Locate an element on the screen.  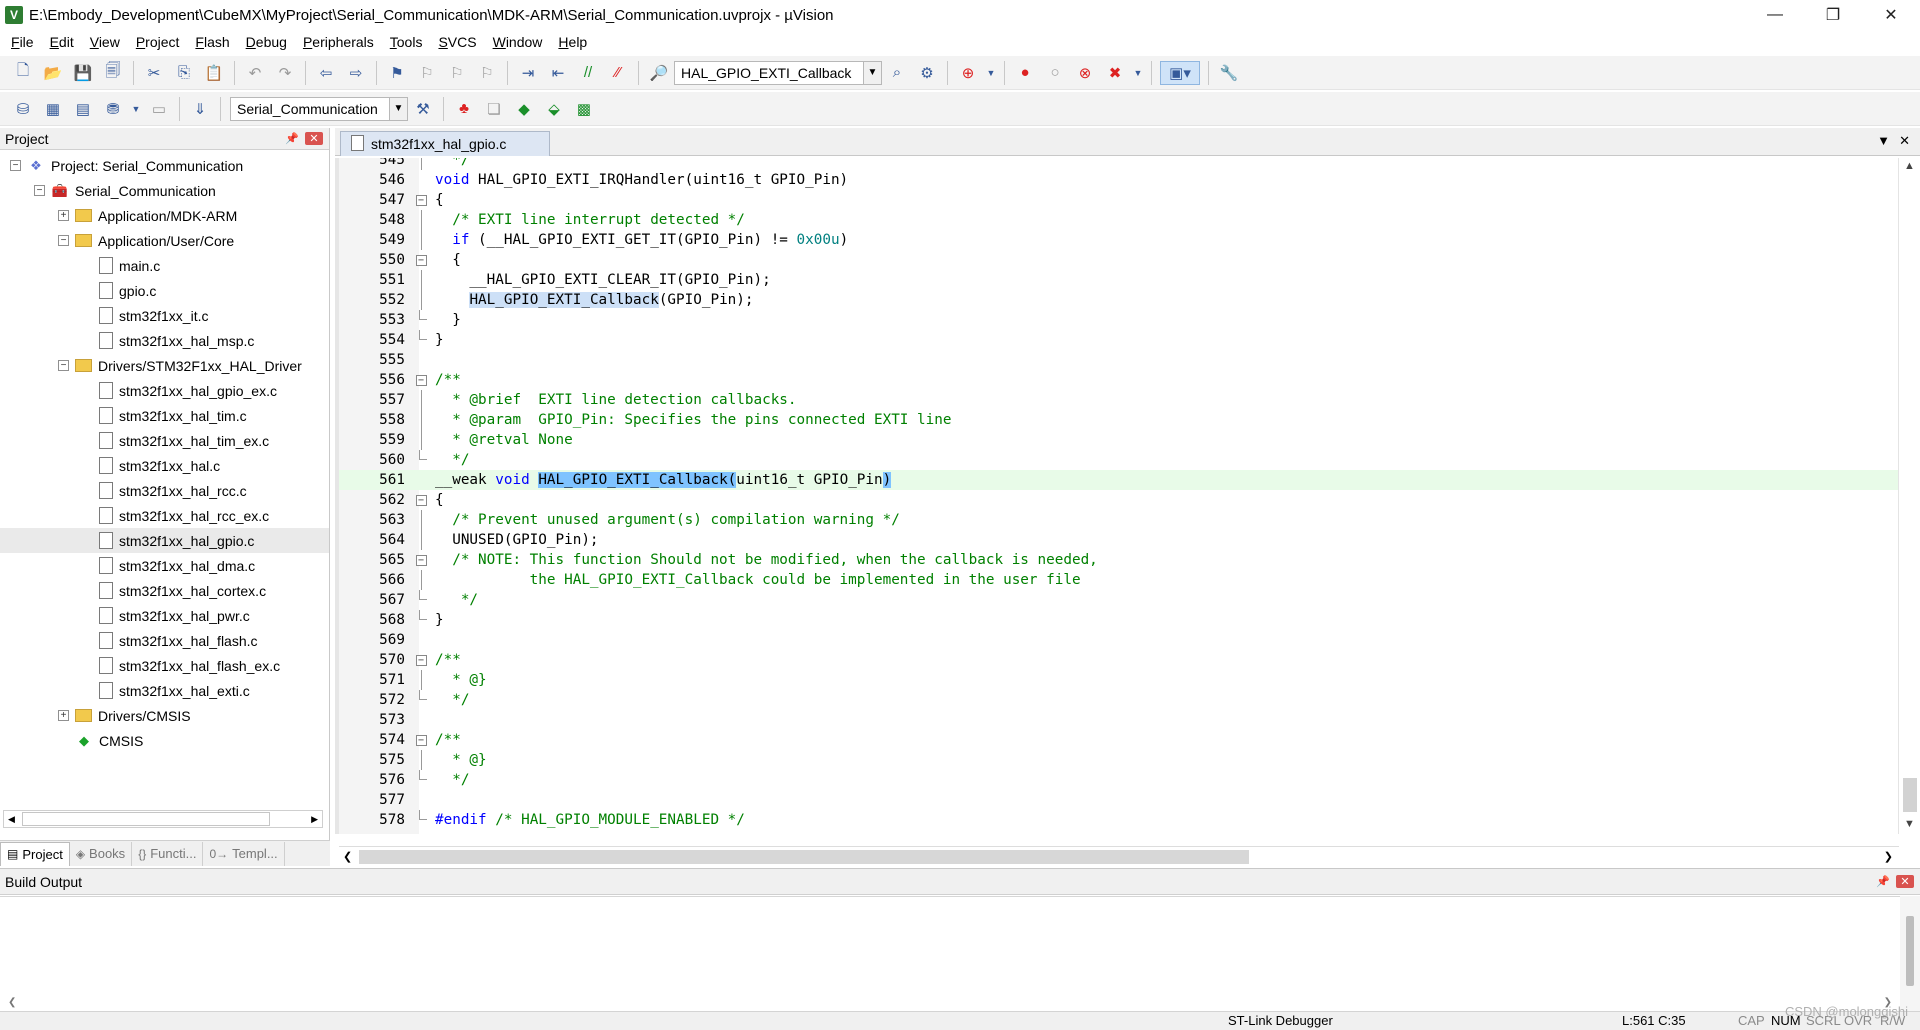
tree-item: stm32f1xx_hal_pwr.c is located at coordinates (164, 615).